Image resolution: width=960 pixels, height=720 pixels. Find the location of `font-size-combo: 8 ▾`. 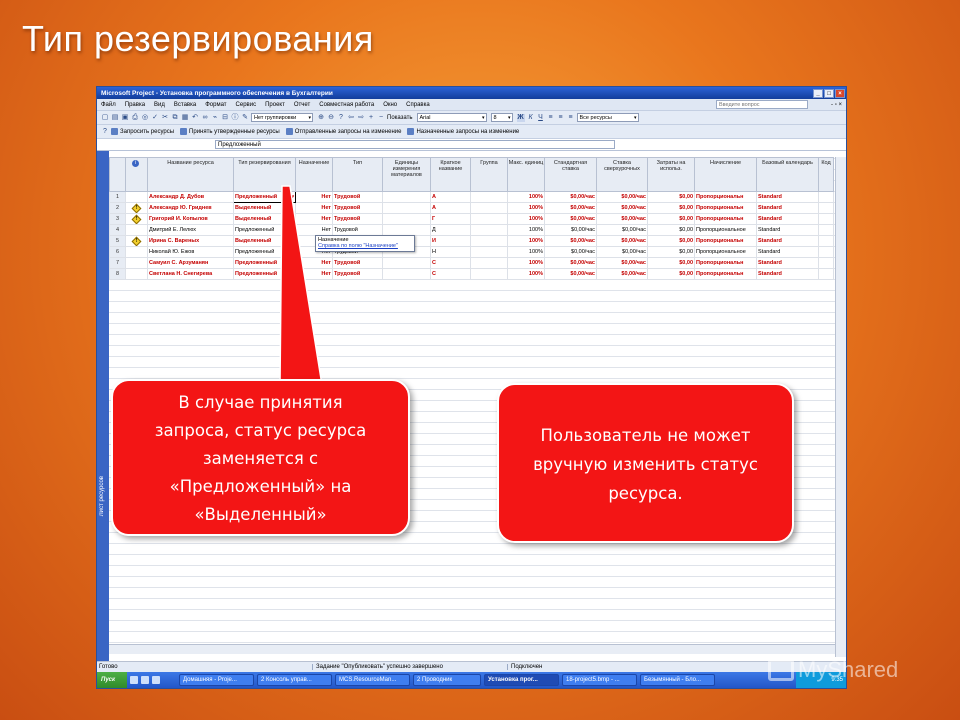

font-size-combo: 8 ▾ is located at coordinates (501, 117).